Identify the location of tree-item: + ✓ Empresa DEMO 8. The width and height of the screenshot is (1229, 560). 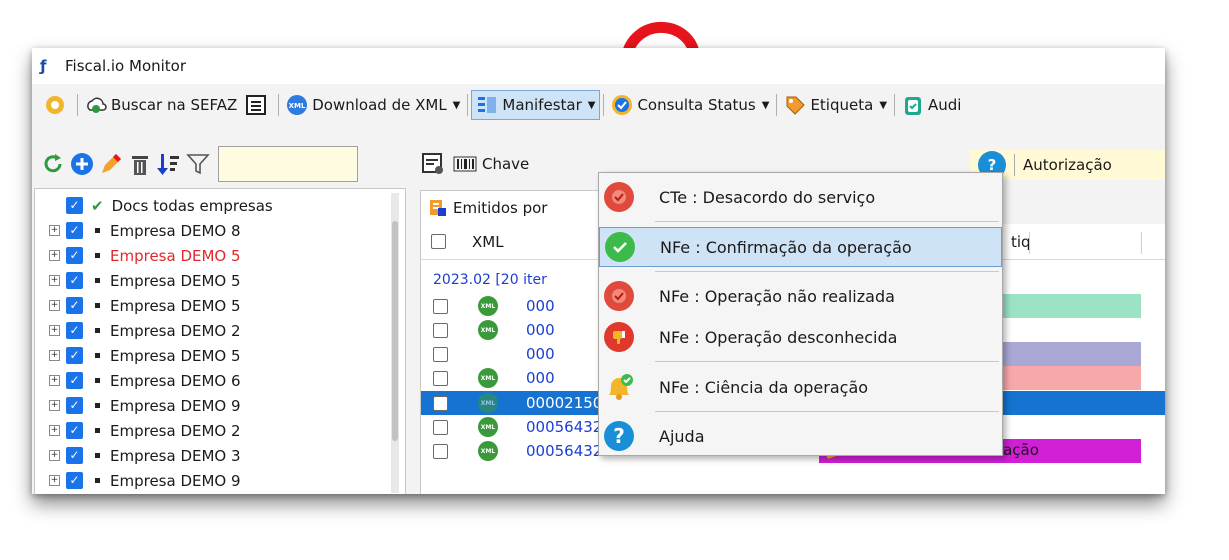
(138, 230).